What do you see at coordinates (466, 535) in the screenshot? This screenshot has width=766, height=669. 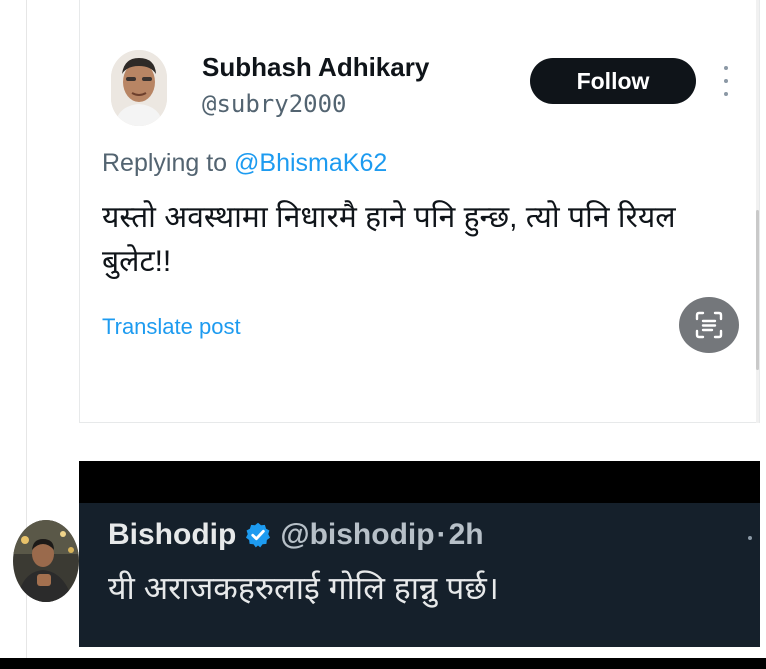 I see `embedded-timestamp: 2h` at bounding box center [466, 535].